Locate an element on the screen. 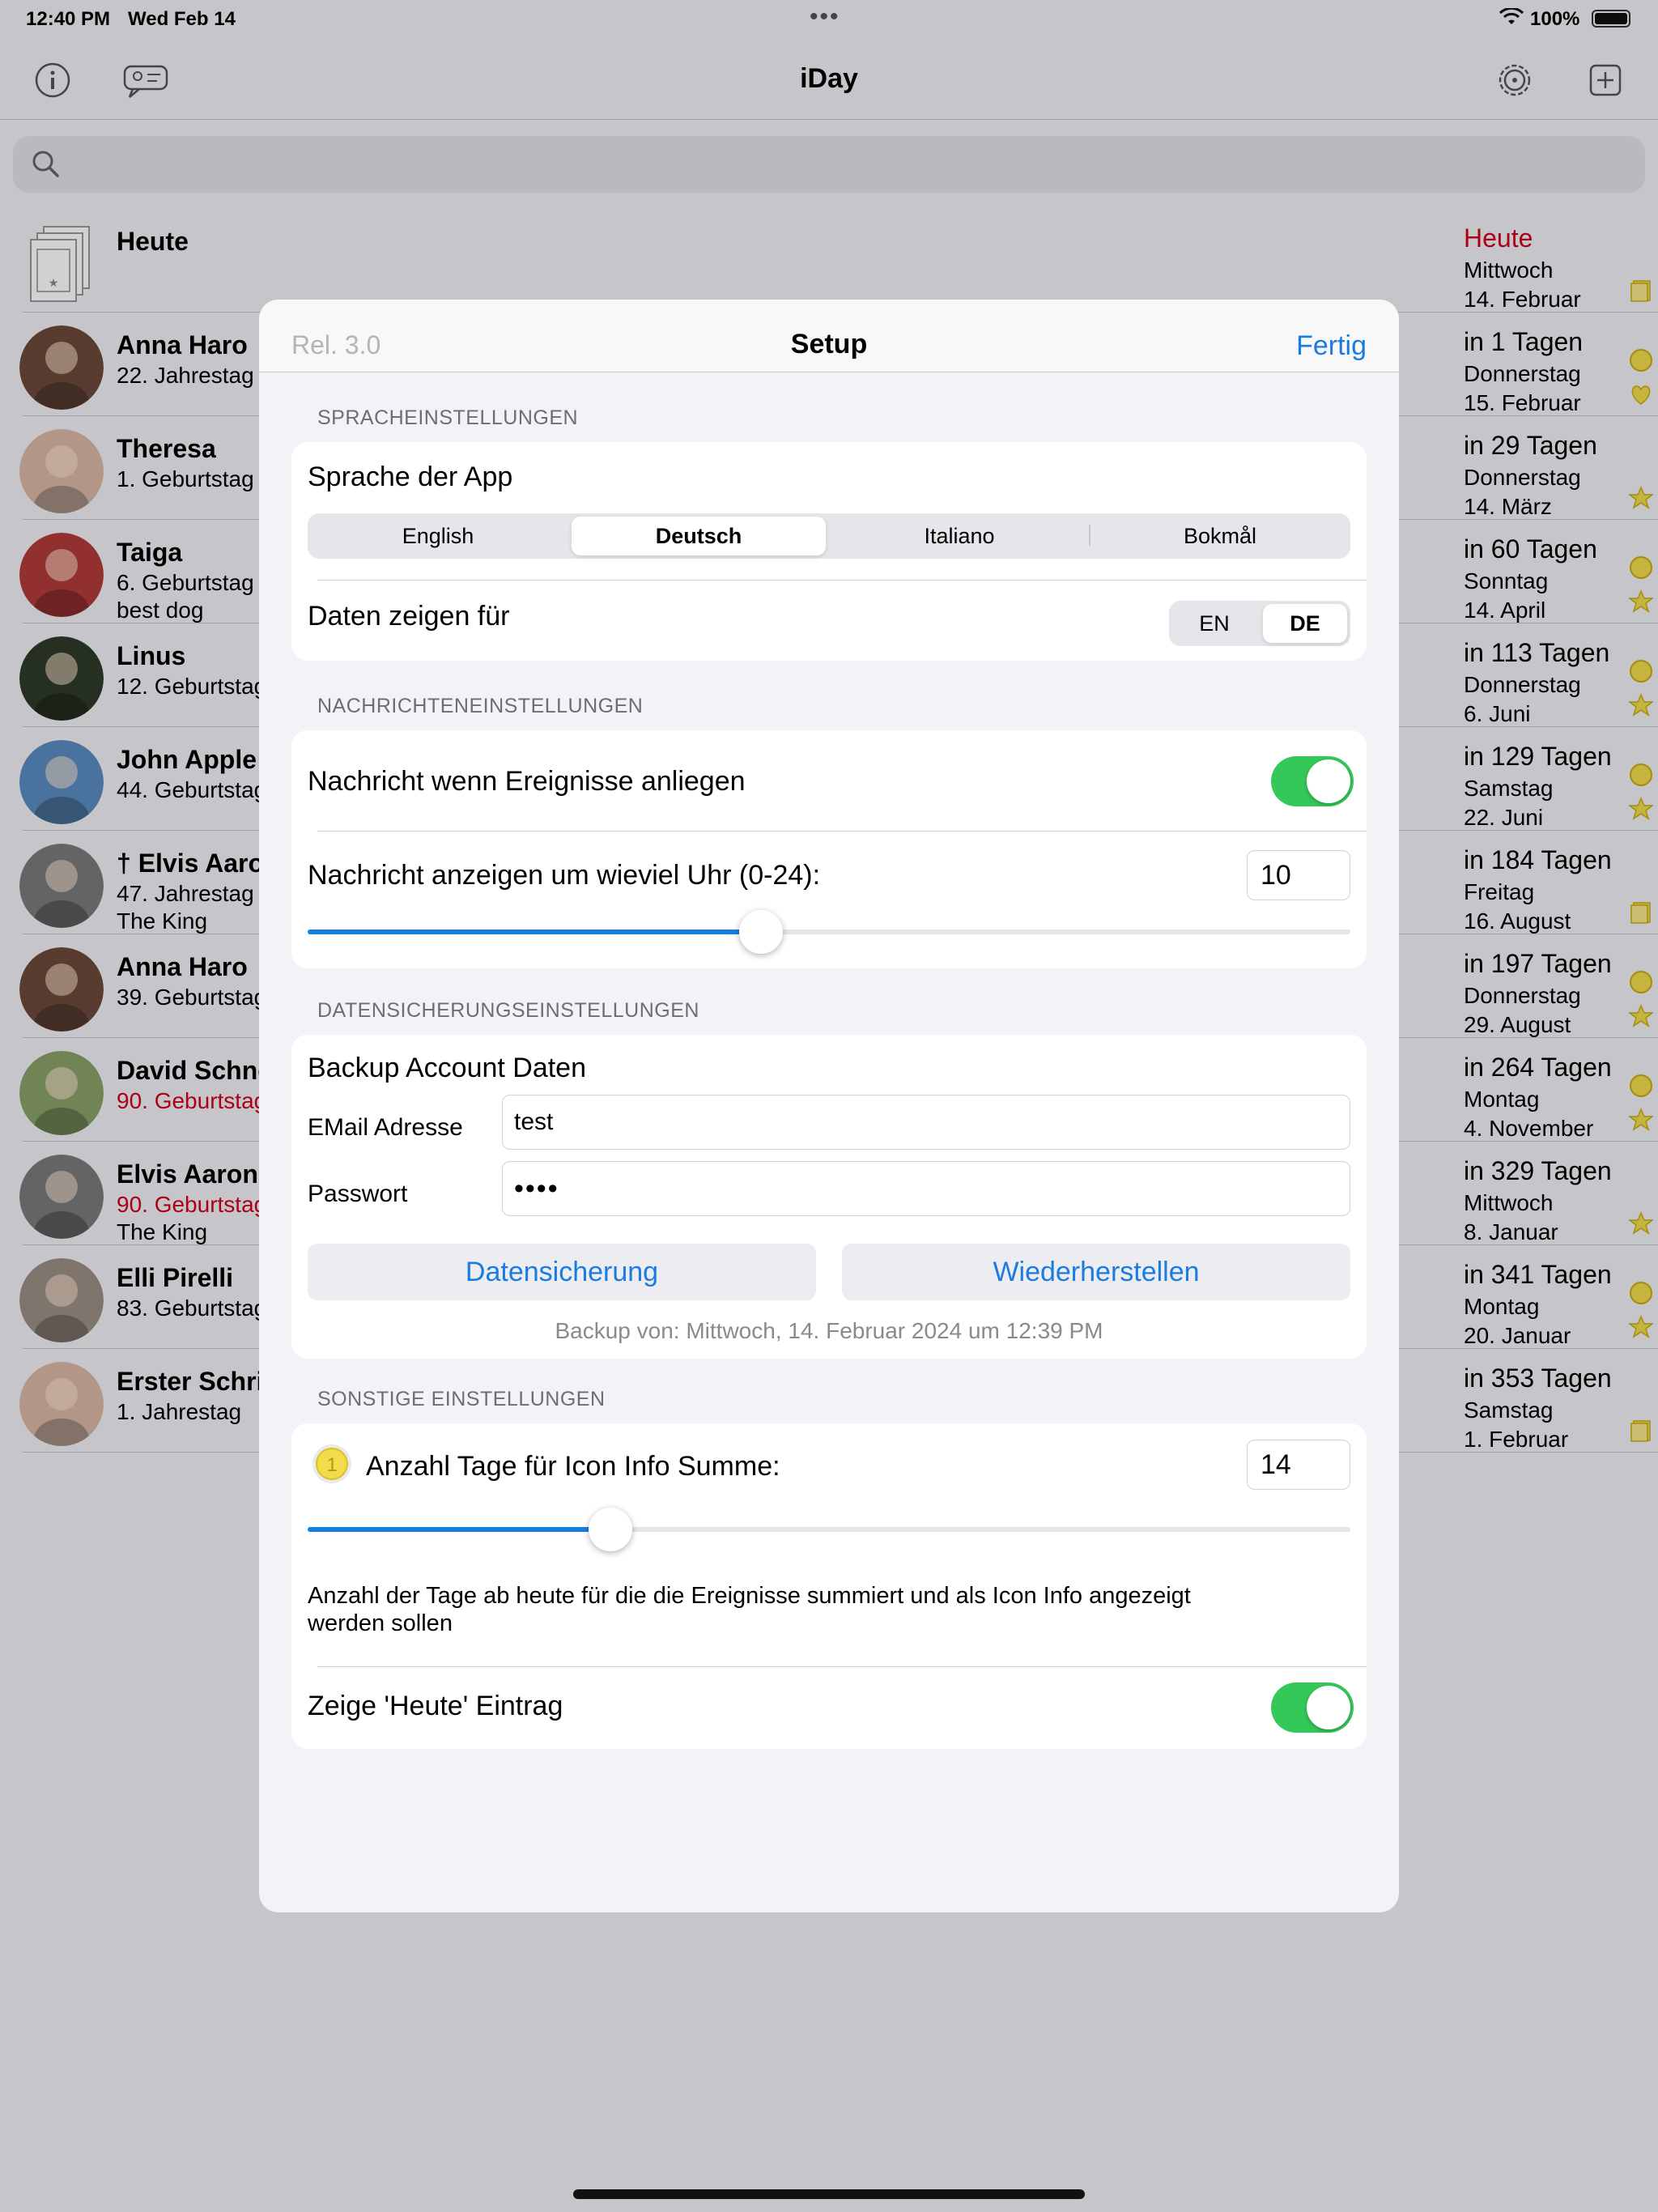 The image size is (1658, 2212). data-language-option: EN is located at coordinates (1214, 623).